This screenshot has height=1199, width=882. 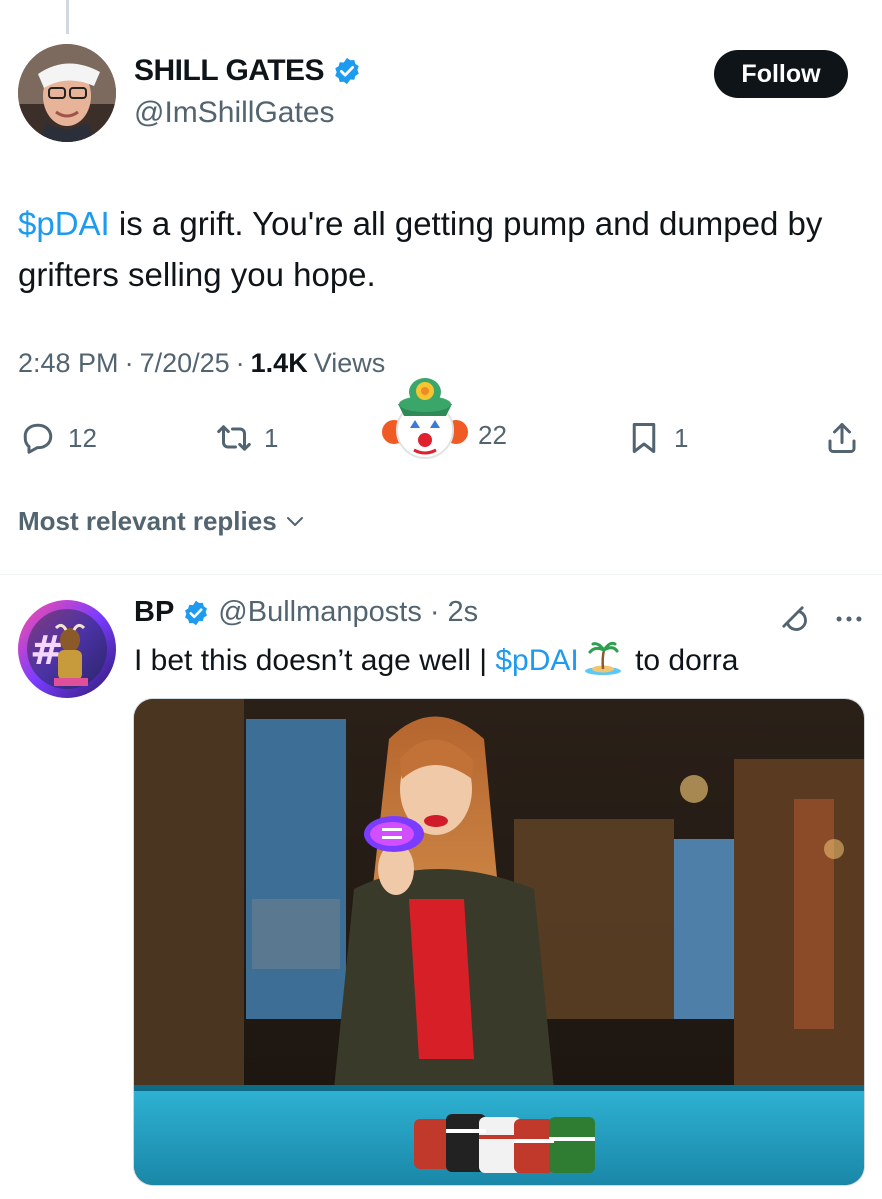 What do you see at coordinates (849, 619) in the screenshot?
I see `more-icon` at bounding box center [849, 619].